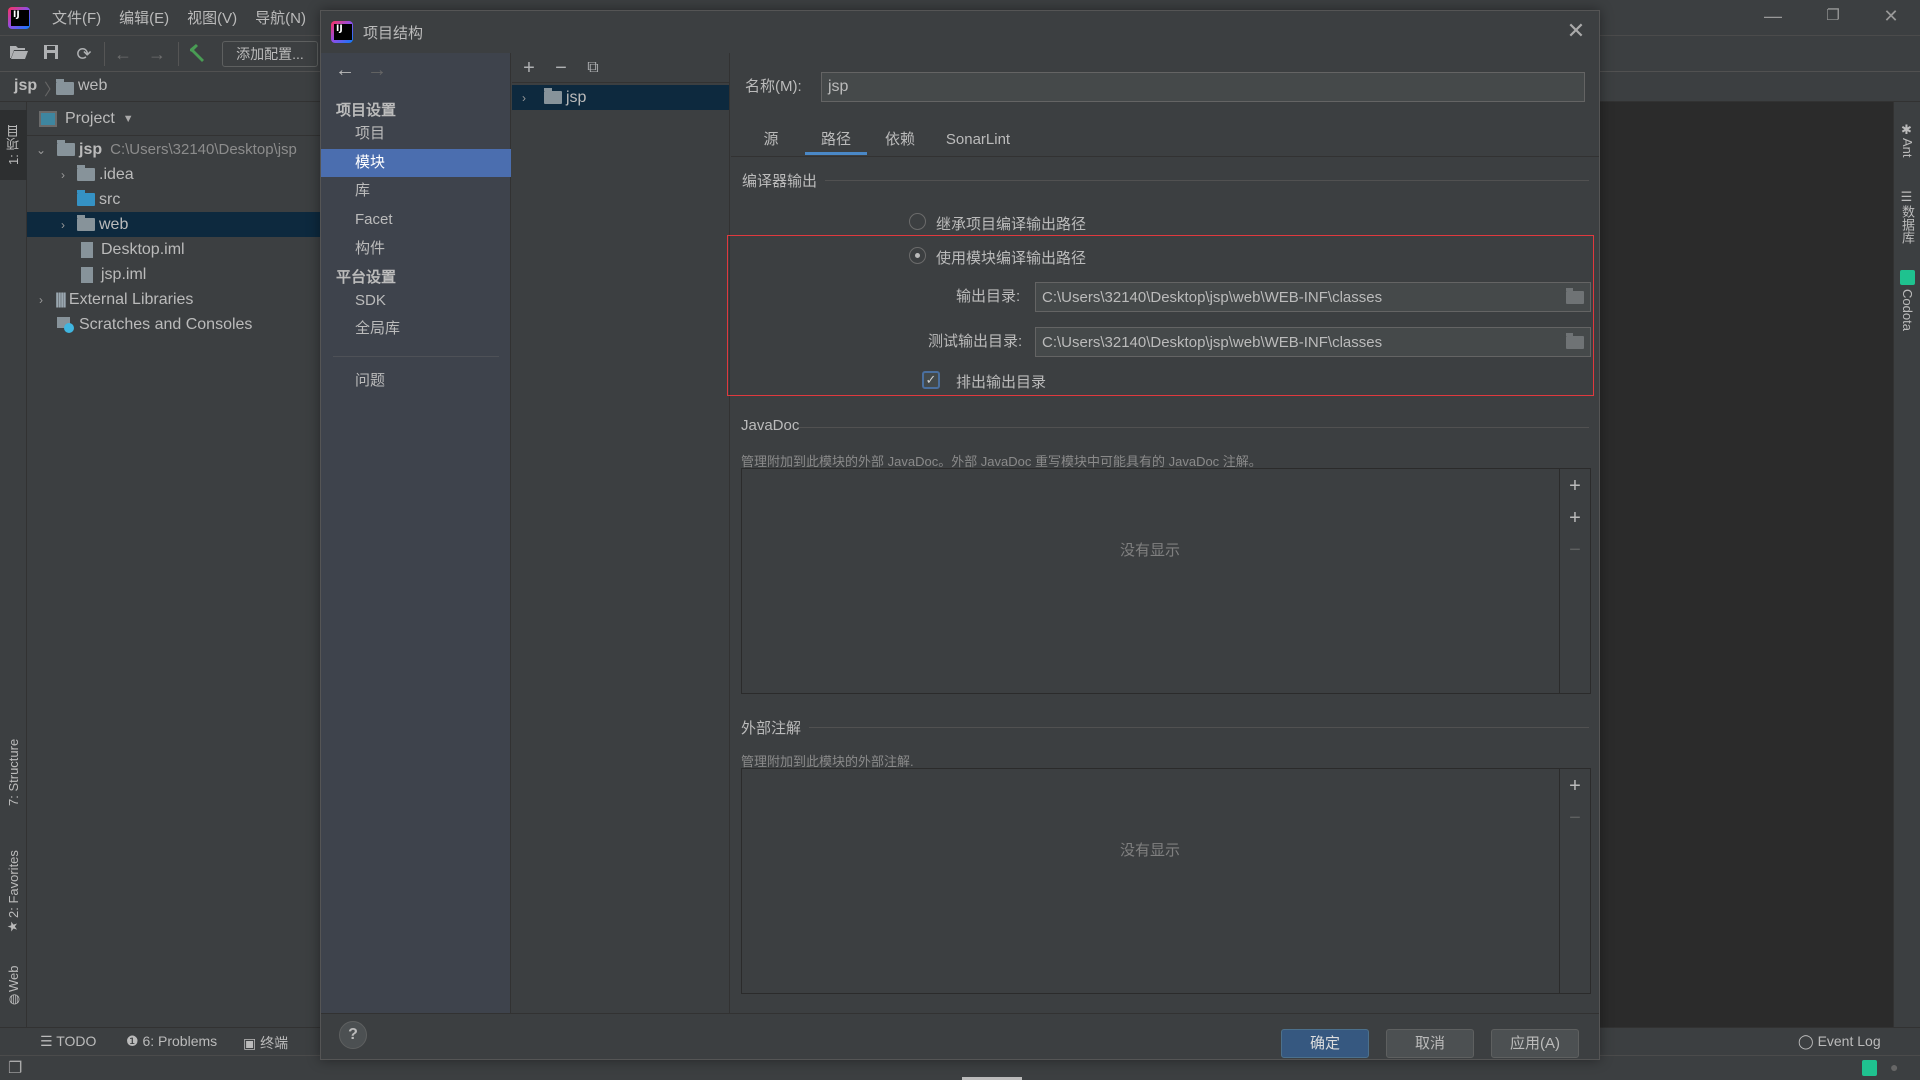 Image resolution: width=1920 pixels, height=1080 pixels. Describe the element at coordinates (416, 220) in the screenshot. I see `nav-item-facets: Facet` at that location.